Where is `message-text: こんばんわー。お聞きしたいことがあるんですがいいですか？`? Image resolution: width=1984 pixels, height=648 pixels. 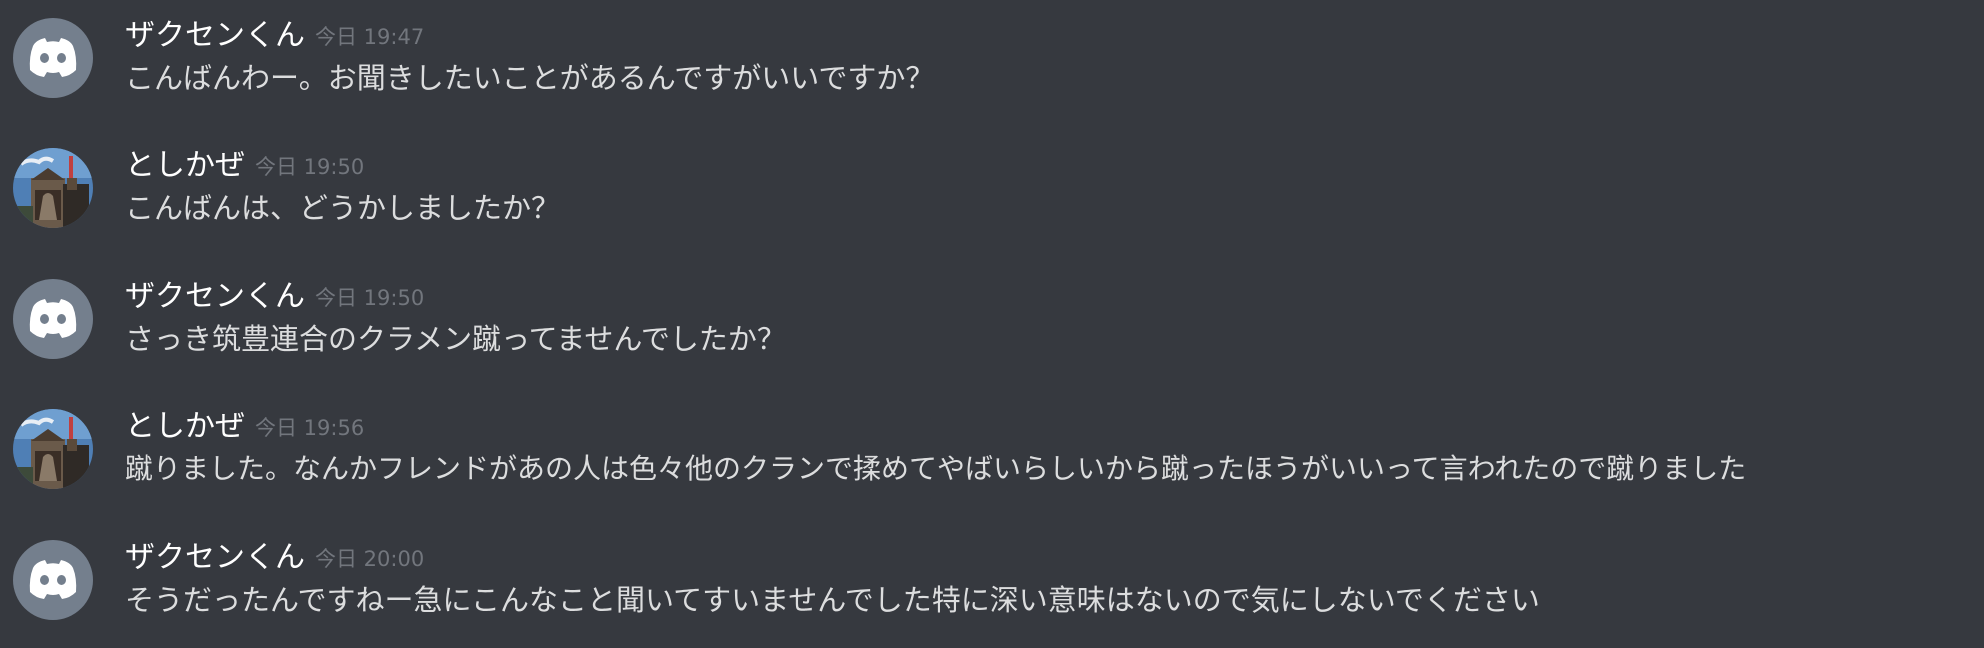
message-text: こんばんわー。お聞きしたいことがあるんですがいいですか？ is located at coordinates (530, 78).